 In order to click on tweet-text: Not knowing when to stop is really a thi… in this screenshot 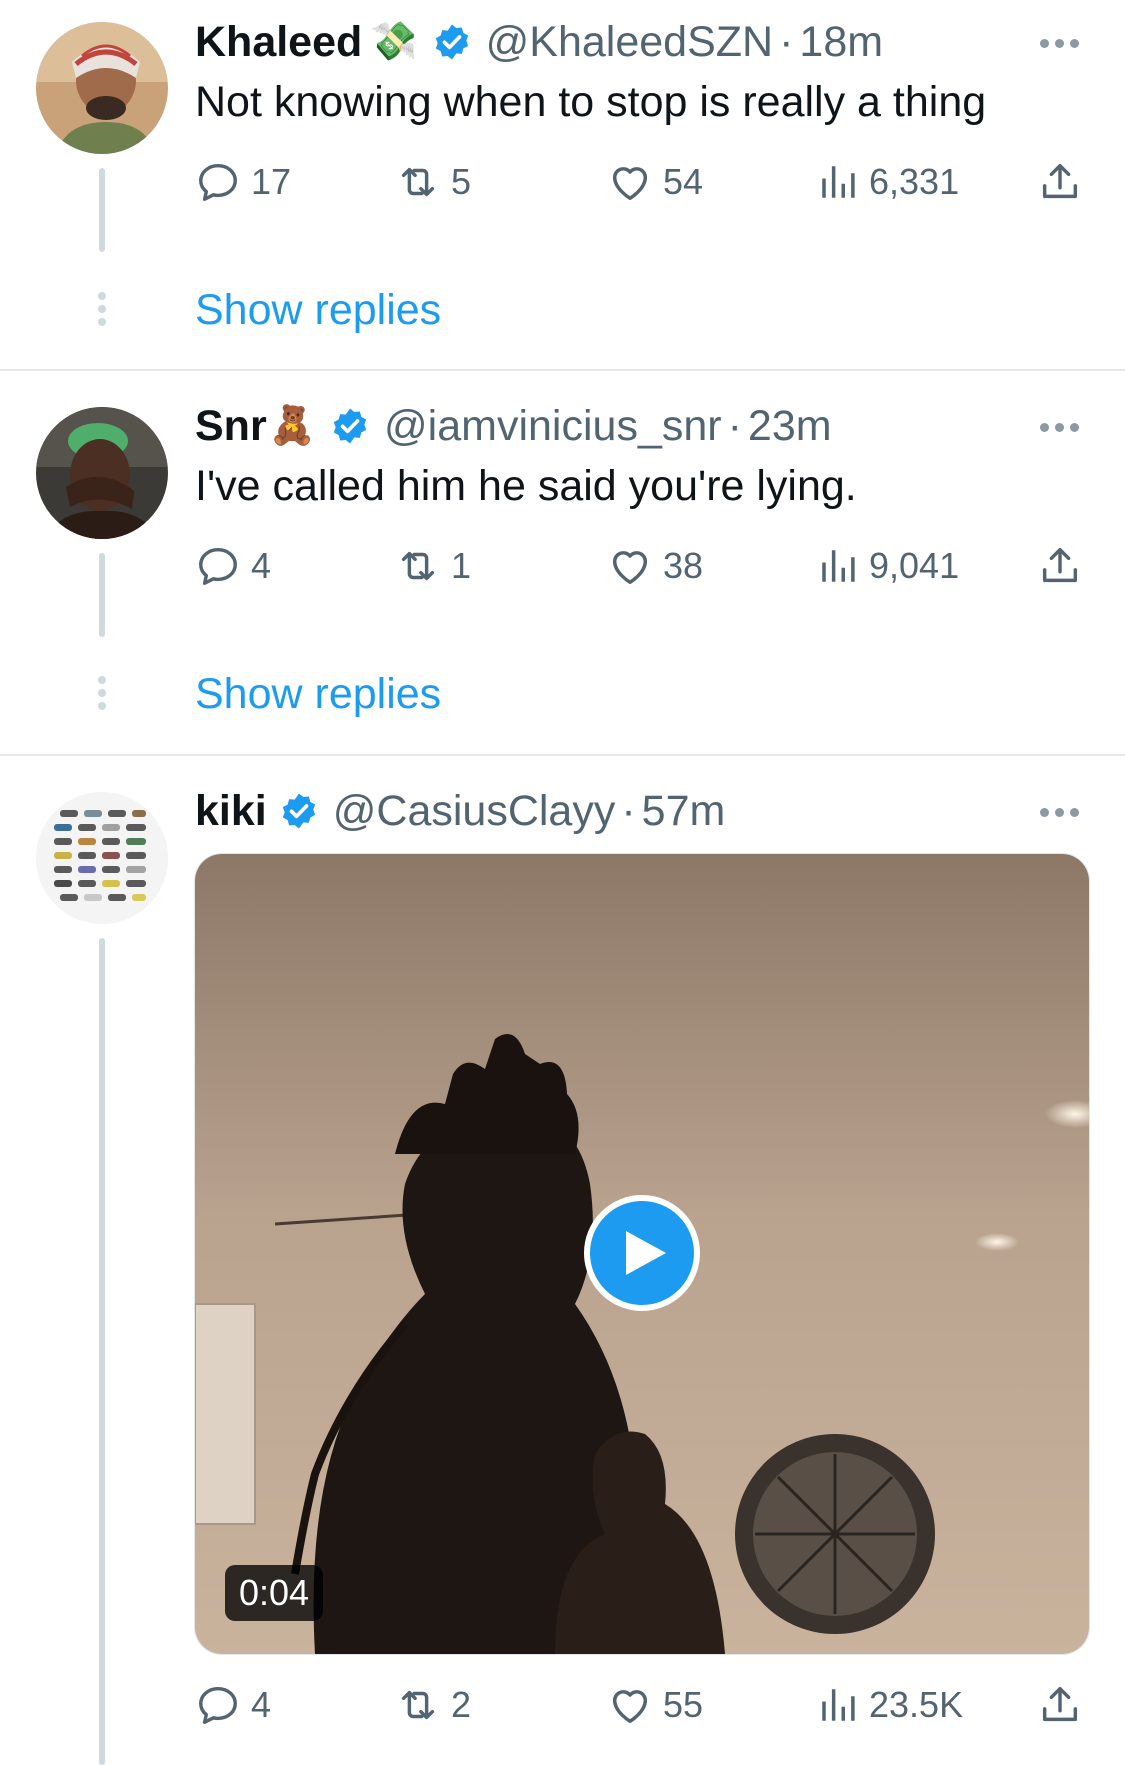, I will do `click(591, 102)`.